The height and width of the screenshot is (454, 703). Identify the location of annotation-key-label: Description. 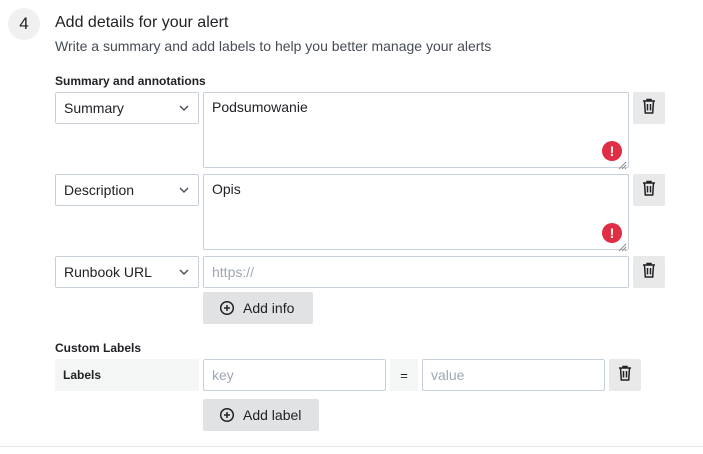
(99, 190).